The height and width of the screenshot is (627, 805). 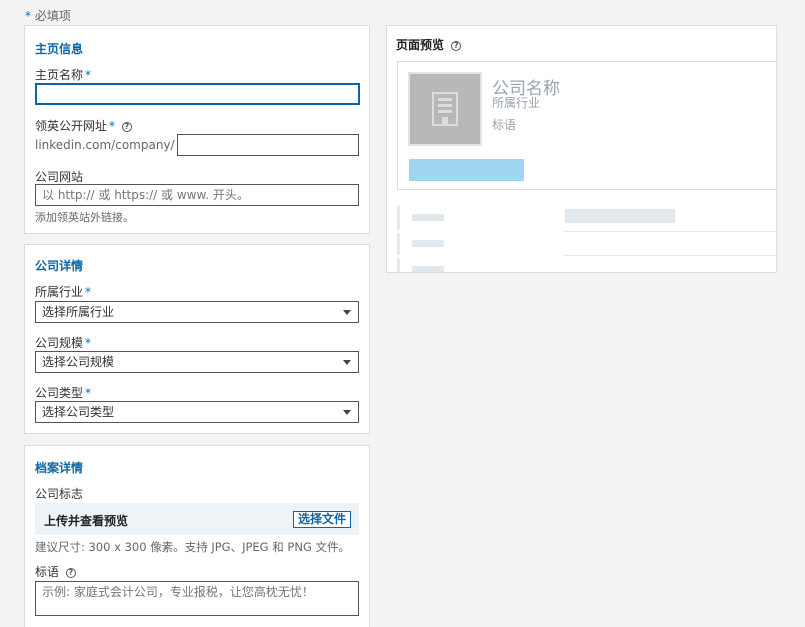 What do you see at coordinates (197, 195) in the screenshot?
I see `website-input` at bounding box center [197, 195].